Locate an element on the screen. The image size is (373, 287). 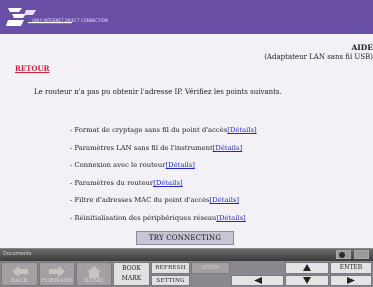
up-arrow-button is located at coordinates (307, 268).